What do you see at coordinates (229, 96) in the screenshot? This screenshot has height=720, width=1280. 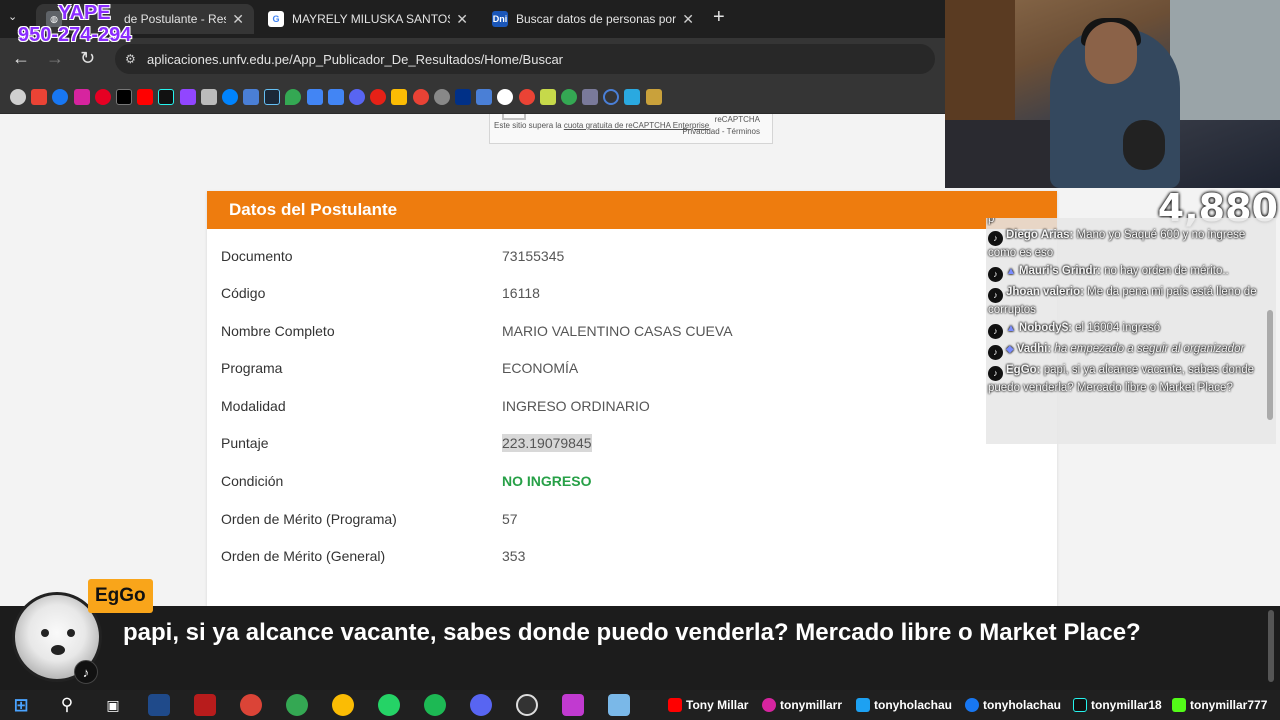 I see `messenger-bookmark-icon` at bounding box center [229, 96].